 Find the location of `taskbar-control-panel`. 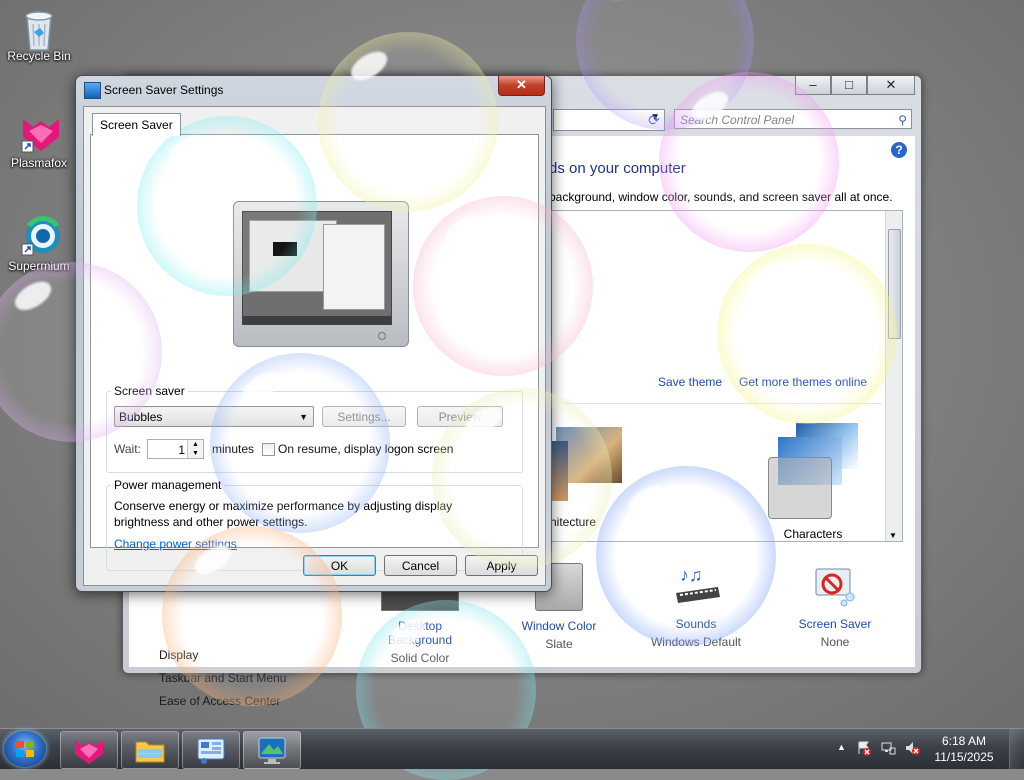

taskbar-control-panel is located at coordinates (211, 750).